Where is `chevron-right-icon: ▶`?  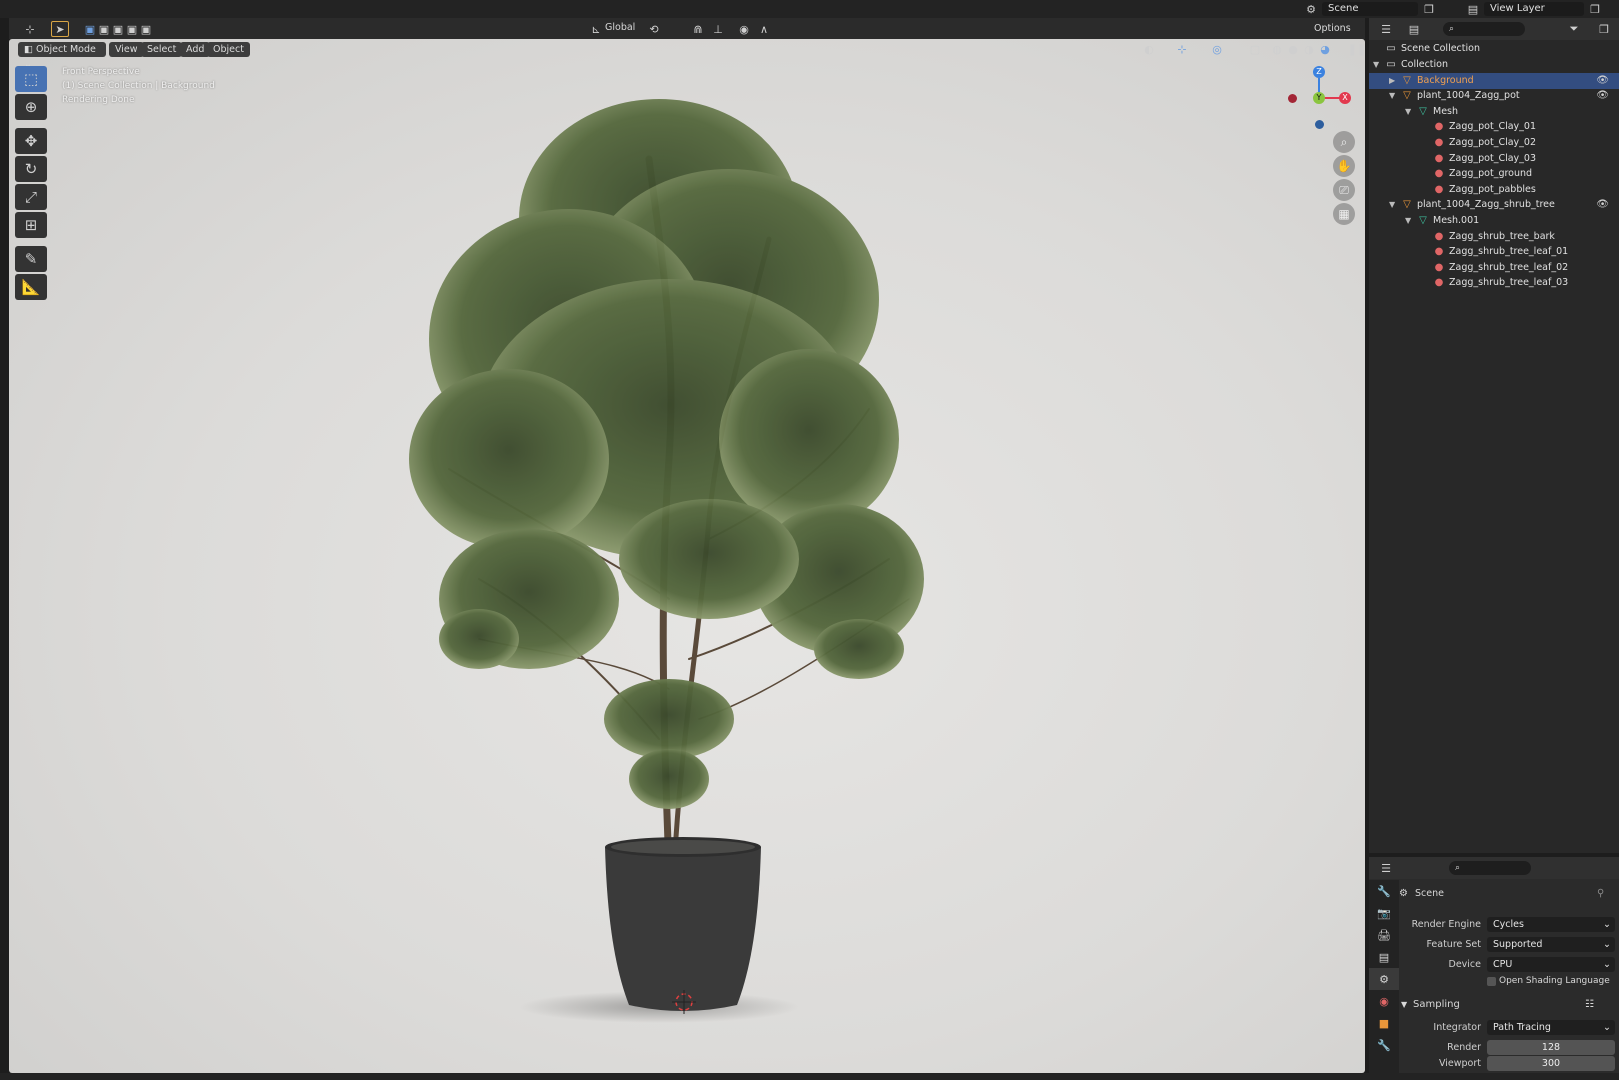 chevron-right-icon: ▶ is located at coordinates (1392, 81).